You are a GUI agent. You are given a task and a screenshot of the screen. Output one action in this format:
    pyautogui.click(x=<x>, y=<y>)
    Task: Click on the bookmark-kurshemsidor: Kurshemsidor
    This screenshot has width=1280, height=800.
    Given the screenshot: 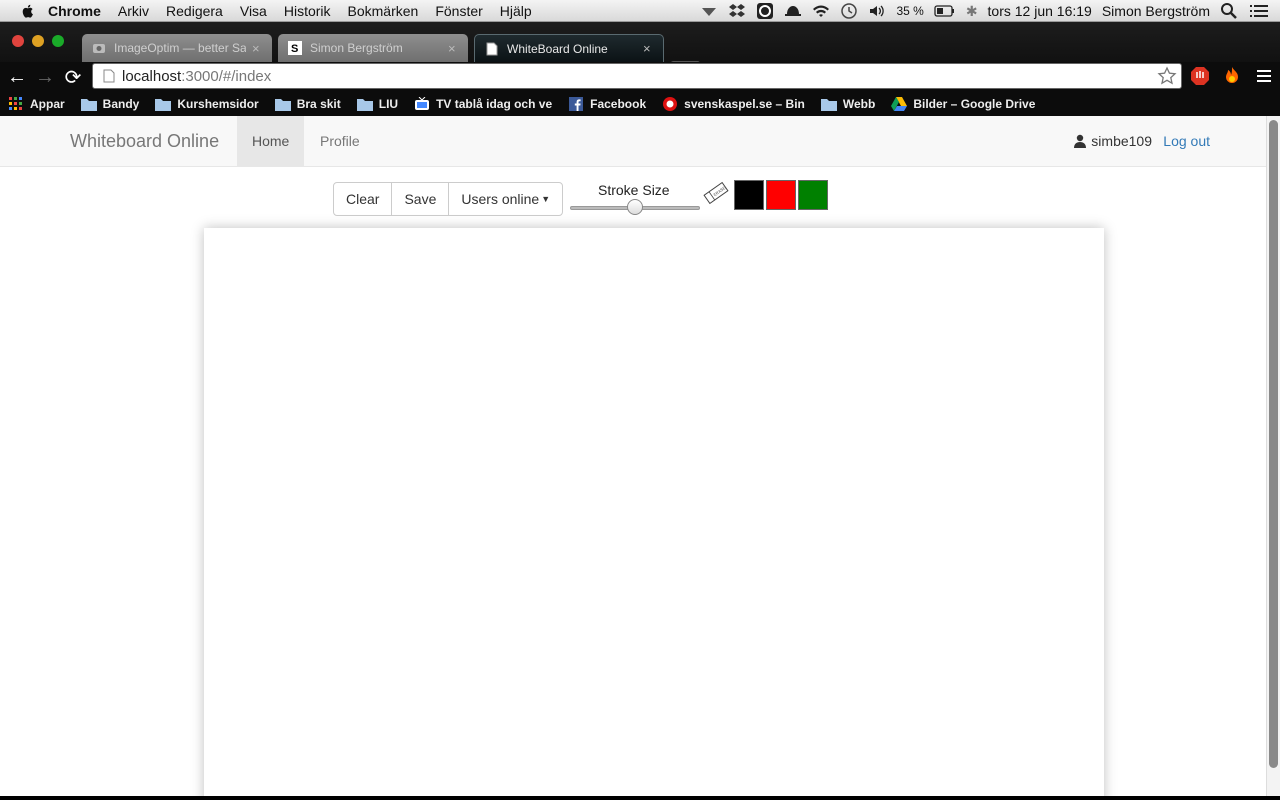 What is the action you would take?
    pyautogui.click(x=207, y=103)
    